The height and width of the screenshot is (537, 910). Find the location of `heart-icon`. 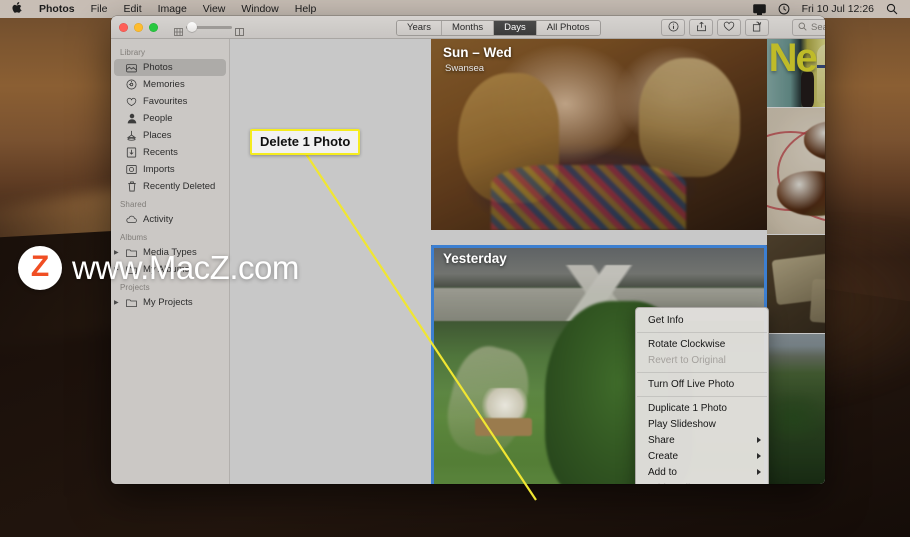

heart-icon is located at coordinates (729, 28).